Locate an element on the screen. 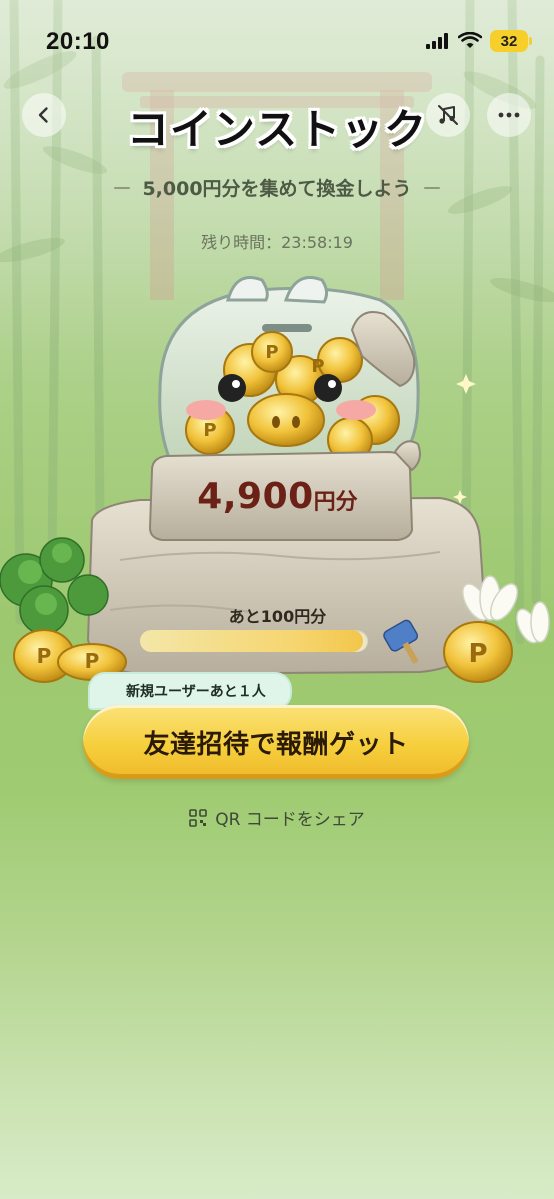 The width and height of the screenshot is (554, 1199). subtitle-row: 5,000円分を集めて換金しよう is located at coordinates (277, 187).